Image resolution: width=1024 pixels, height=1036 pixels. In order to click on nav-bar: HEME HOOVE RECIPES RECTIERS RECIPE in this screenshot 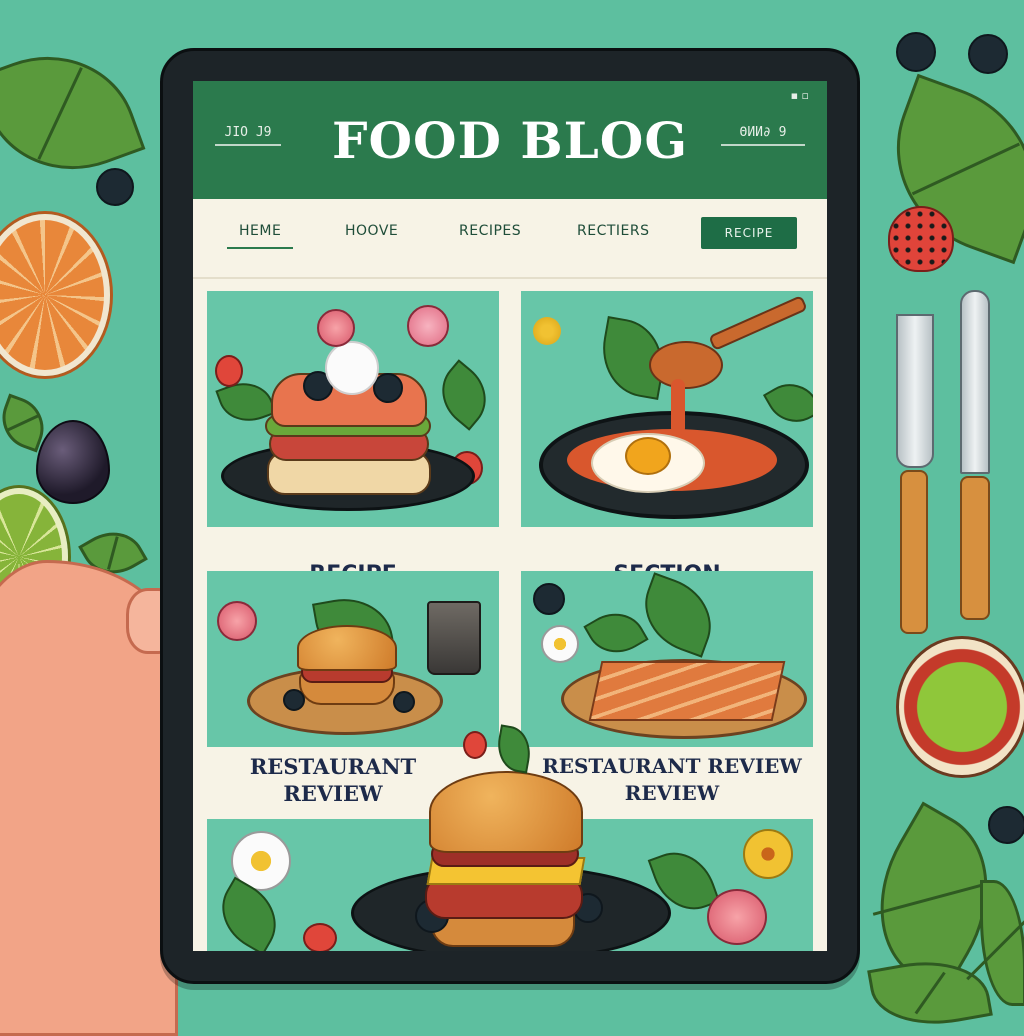, I will do `click(510, 239)`.